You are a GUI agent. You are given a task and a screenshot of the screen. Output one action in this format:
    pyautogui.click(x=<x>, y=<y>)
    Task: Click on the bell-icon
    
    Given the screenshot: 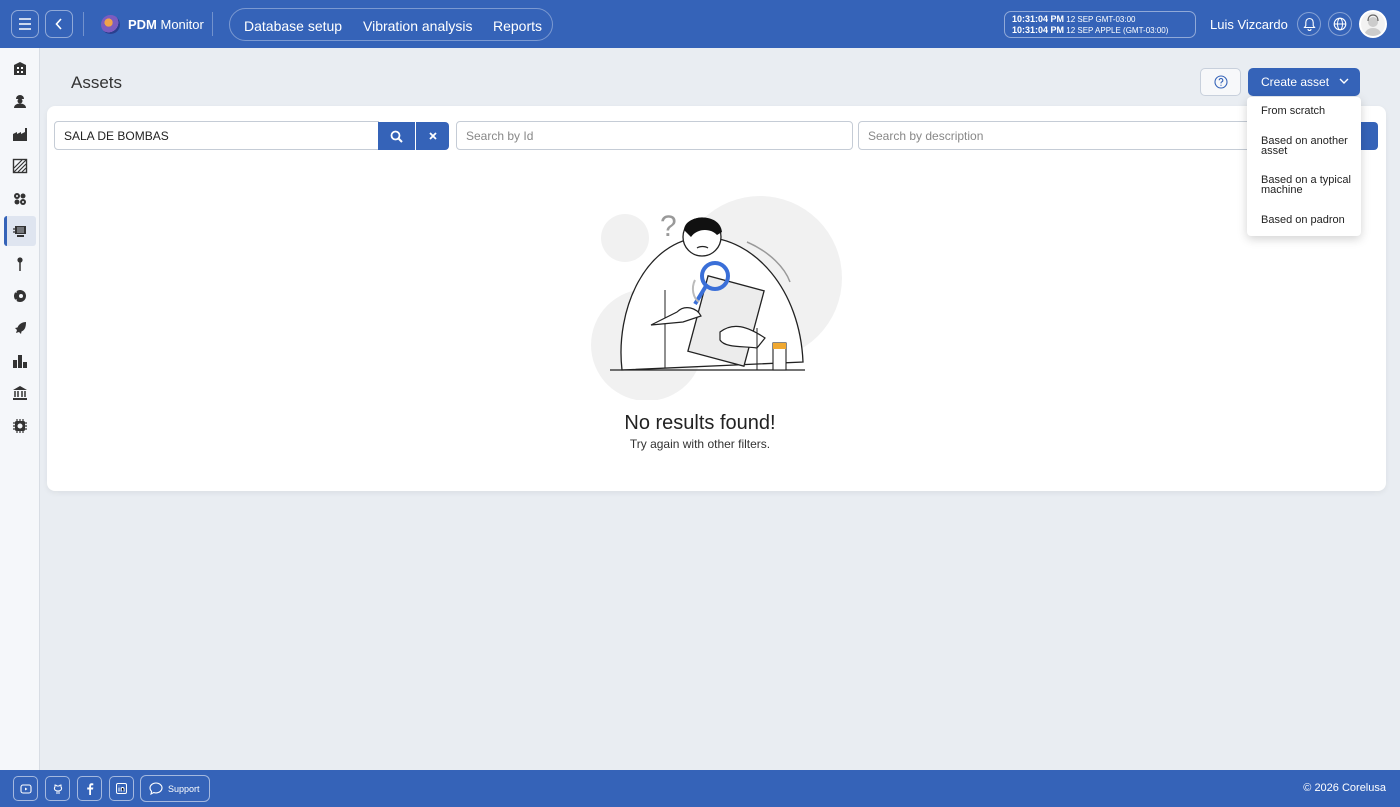 What is the action you would take?
    pyautogui.click(x=1309, y=24)
    